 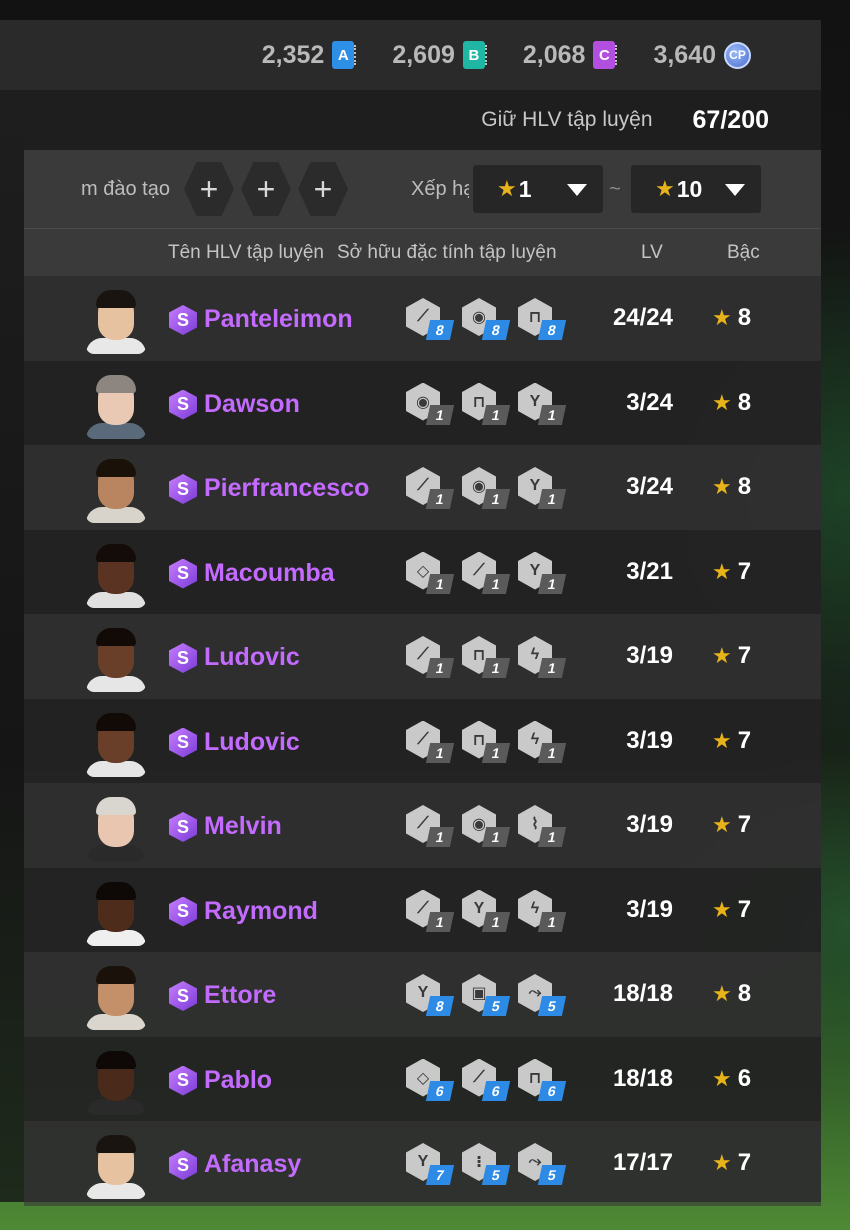 I want to click on table-row: S Pierfrancesco ⟋ 1 ◉ 1 Y 1 3/24 ★ 8, so click(x=422, y=487).